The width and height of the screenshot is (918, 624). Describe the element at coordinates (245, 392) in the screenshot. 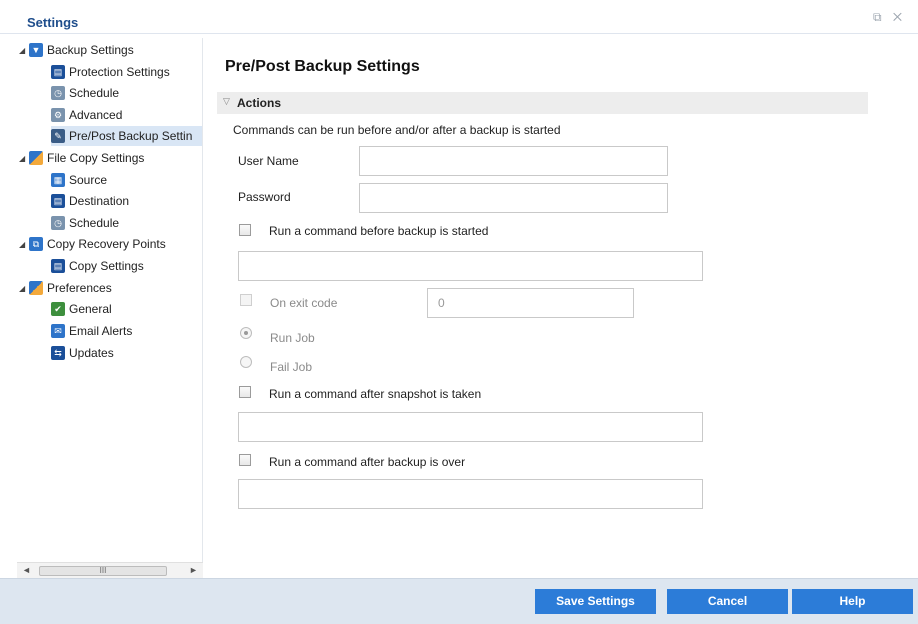

I see `after-snapshot-checkbox` at that location.